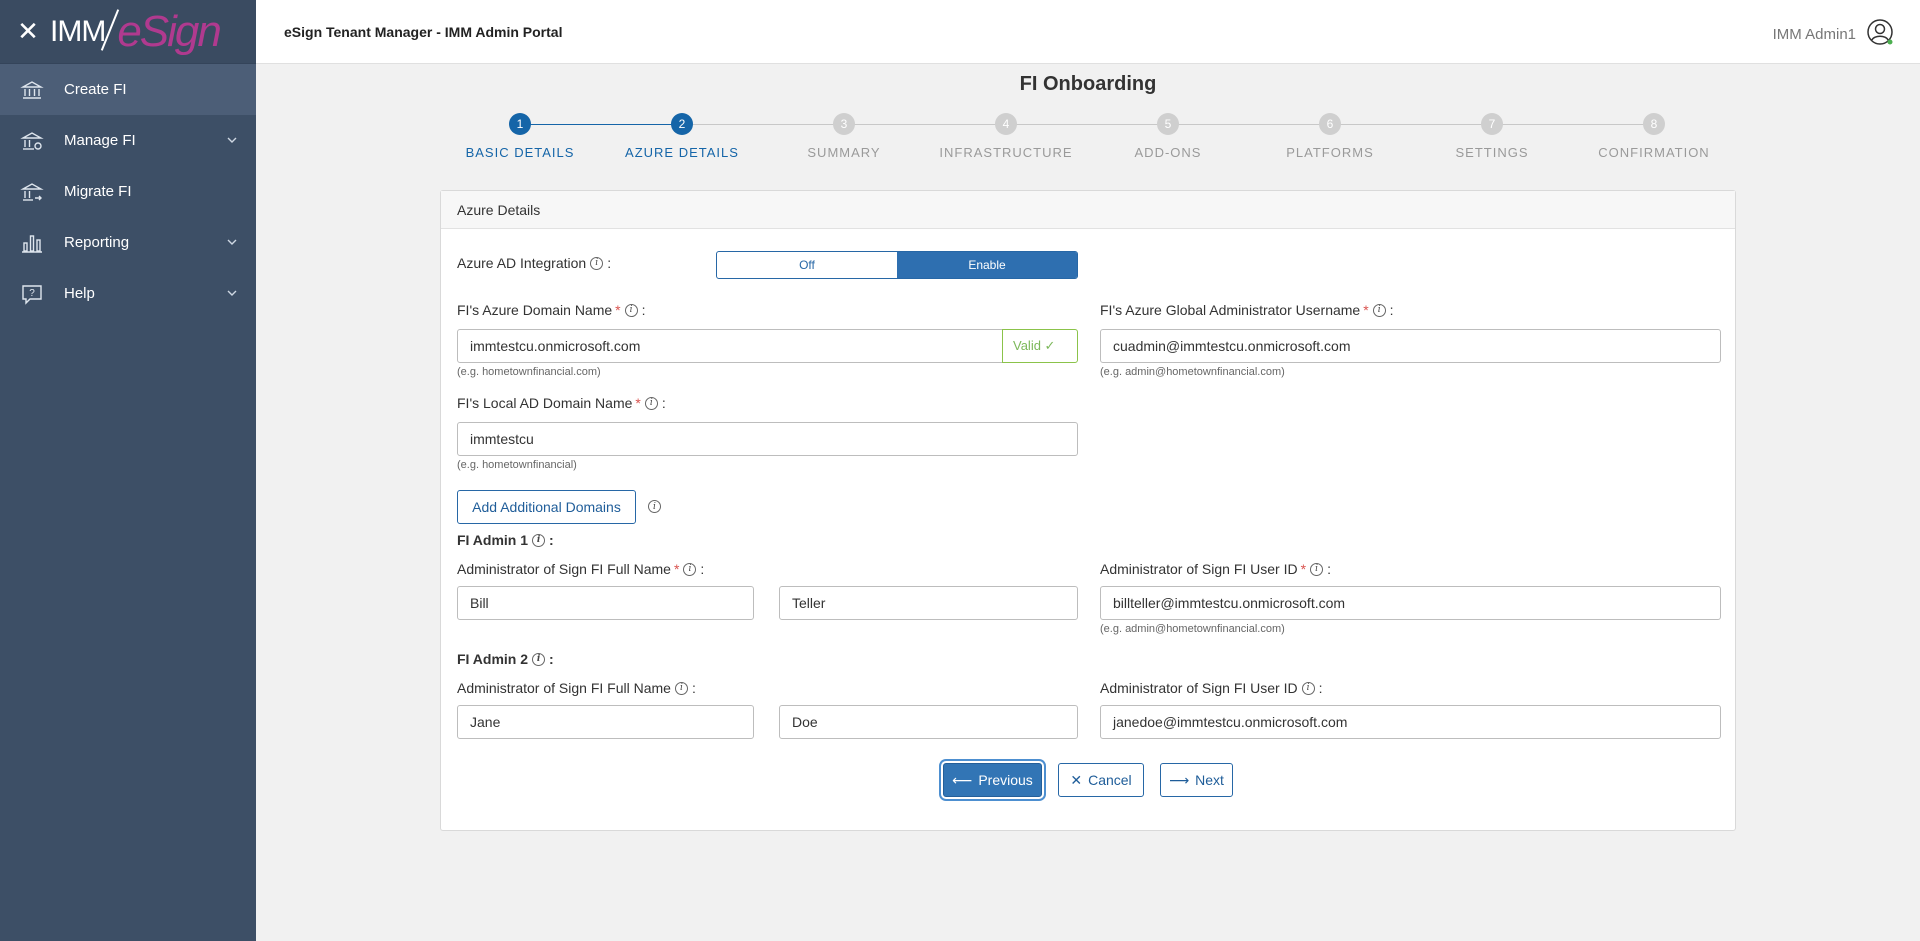  What do you see at coordinates (128, 242) in the screenshot?
I see `sidebar-item-reporting: Reporting` at bounding box center [128, 242].